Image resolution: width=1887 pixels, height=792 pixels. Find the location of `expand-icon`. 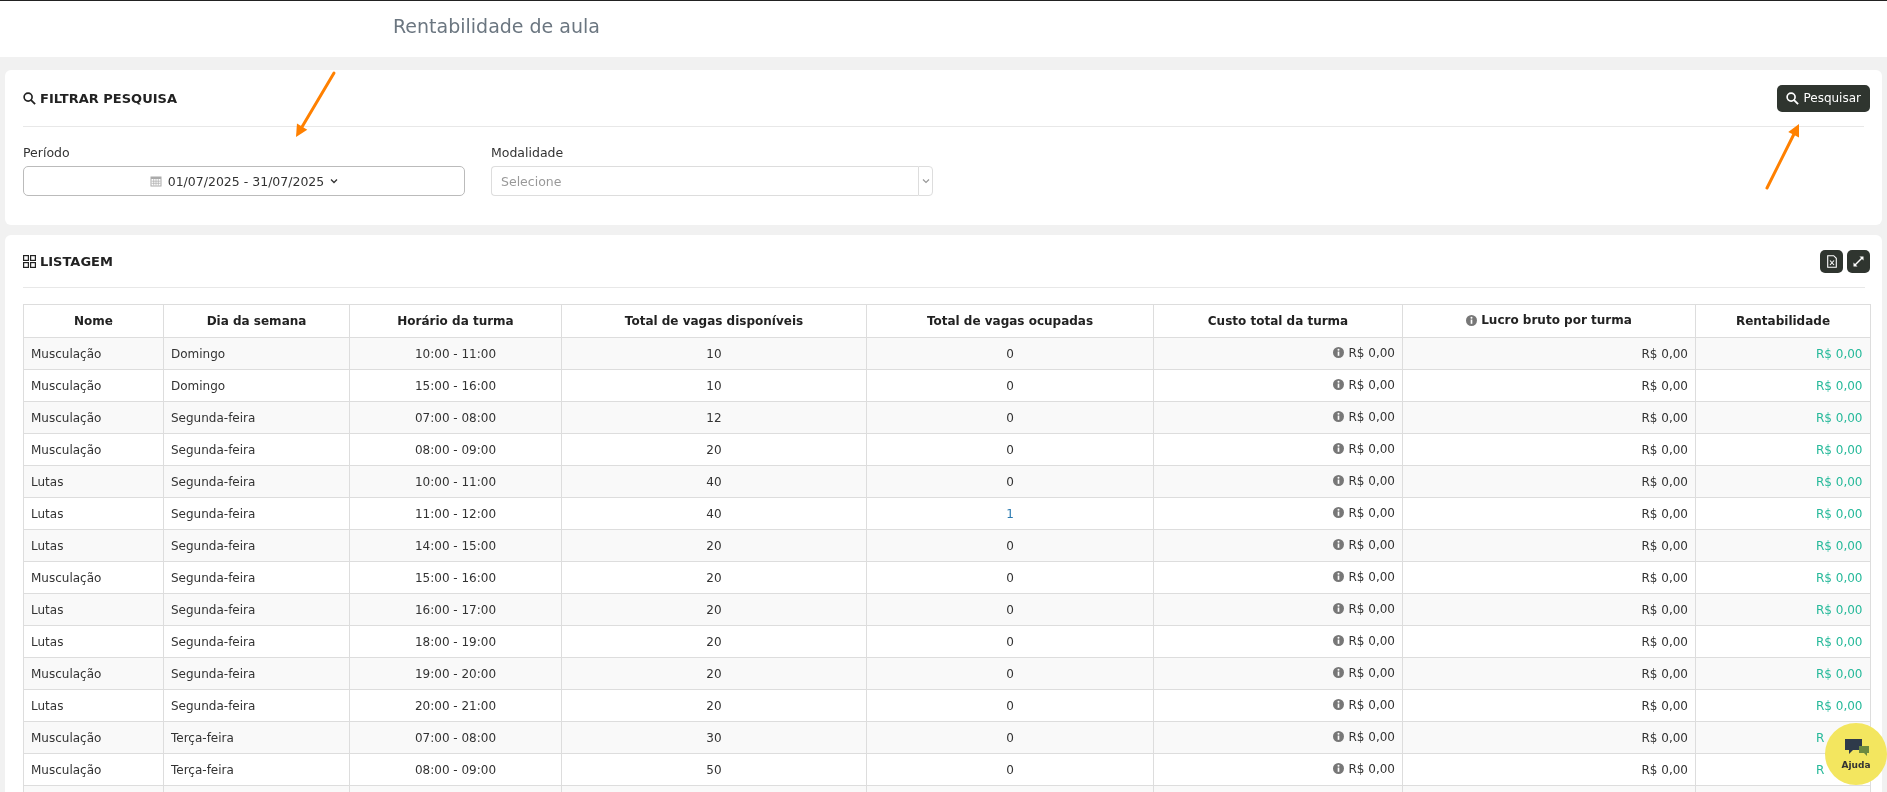

expand-icon is located at coordinates (1858, 261).